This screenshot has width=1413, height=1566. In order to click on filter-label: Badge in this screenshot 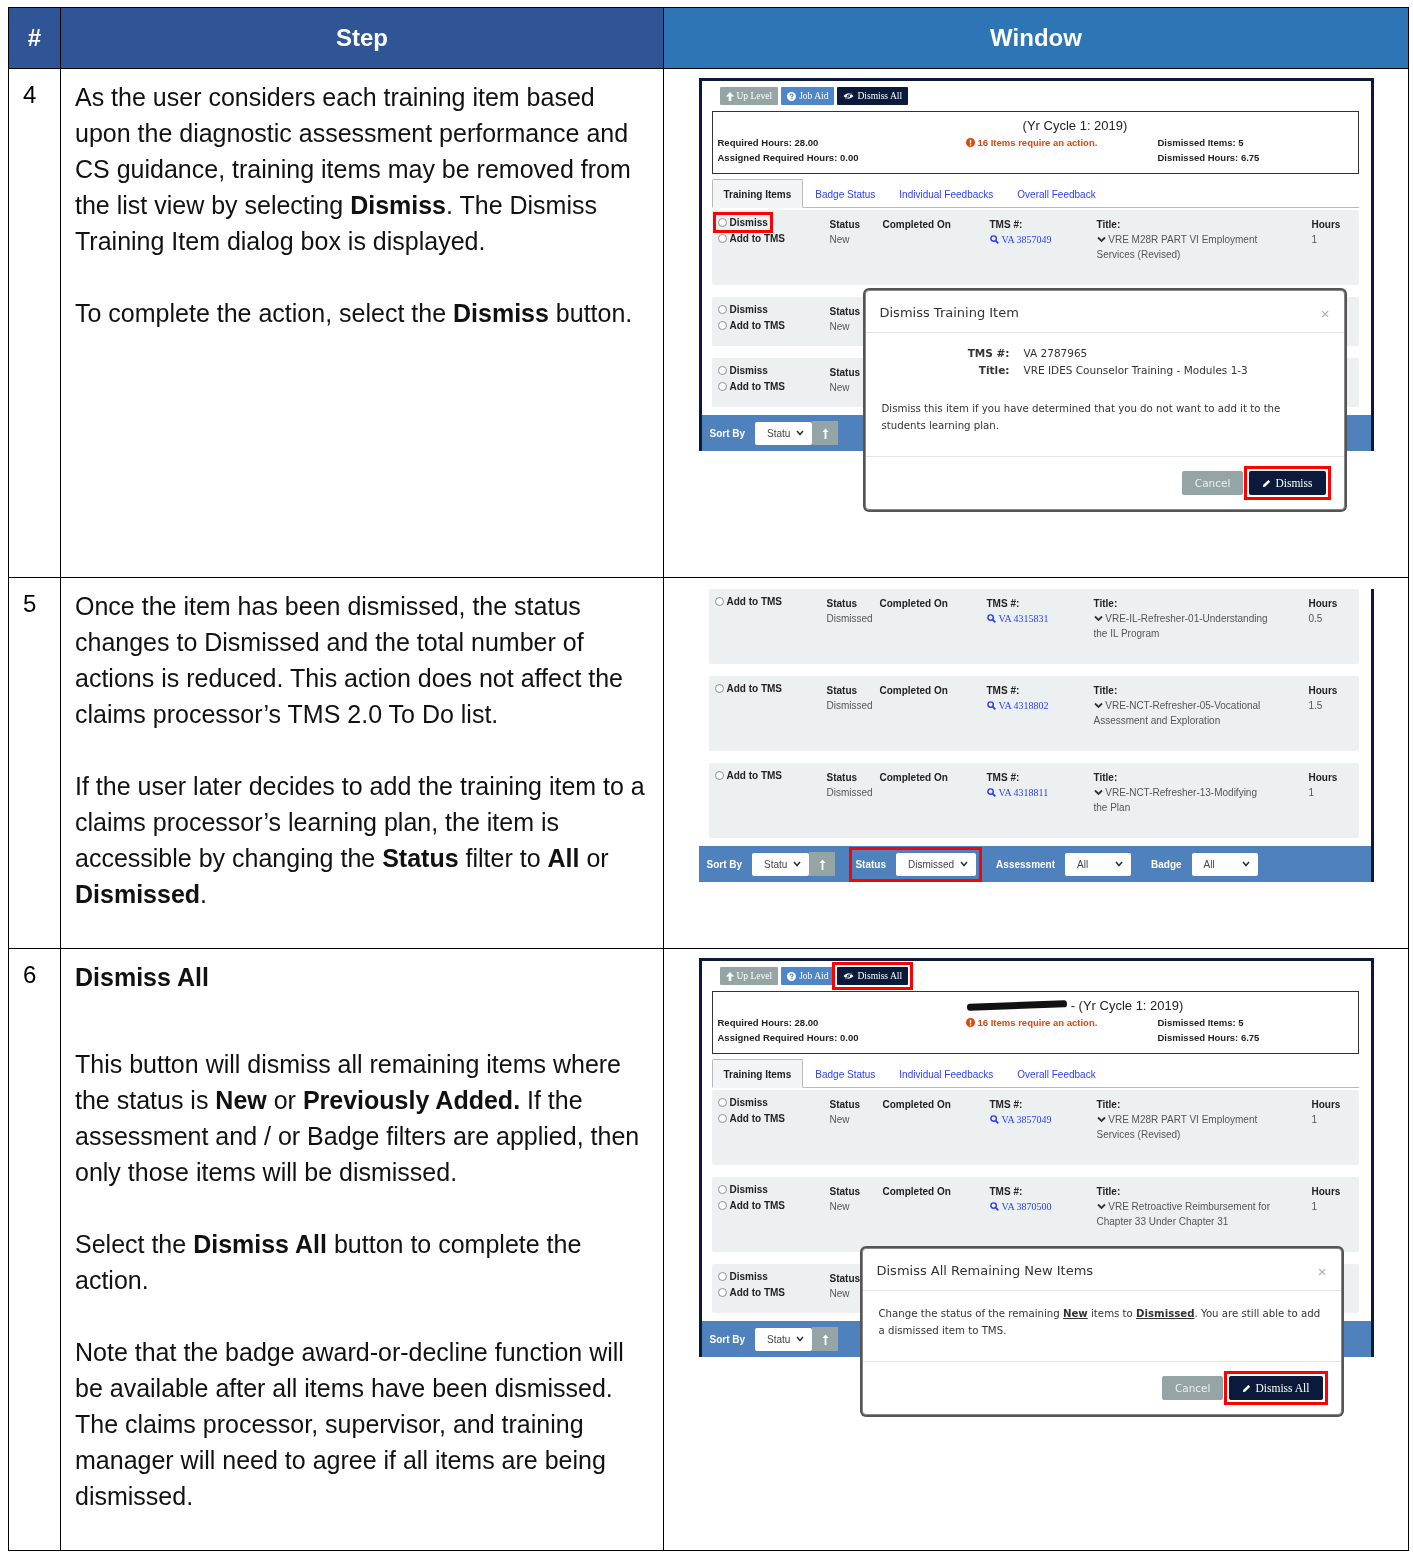, I will do `click(1166, 864)`.